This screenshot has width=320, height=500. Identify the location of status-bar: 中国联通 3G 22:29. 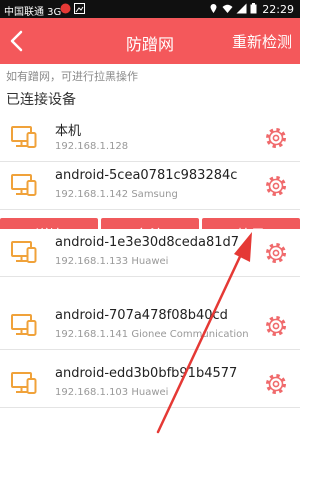
(150, 9).